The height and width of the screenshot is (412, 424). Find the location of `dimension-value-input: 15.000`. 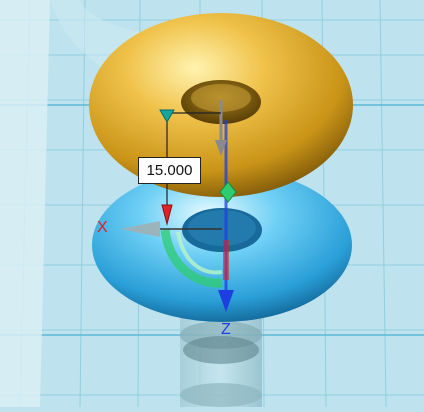

dimension-value-input: 15.000 is located at coordinates (169, 170).